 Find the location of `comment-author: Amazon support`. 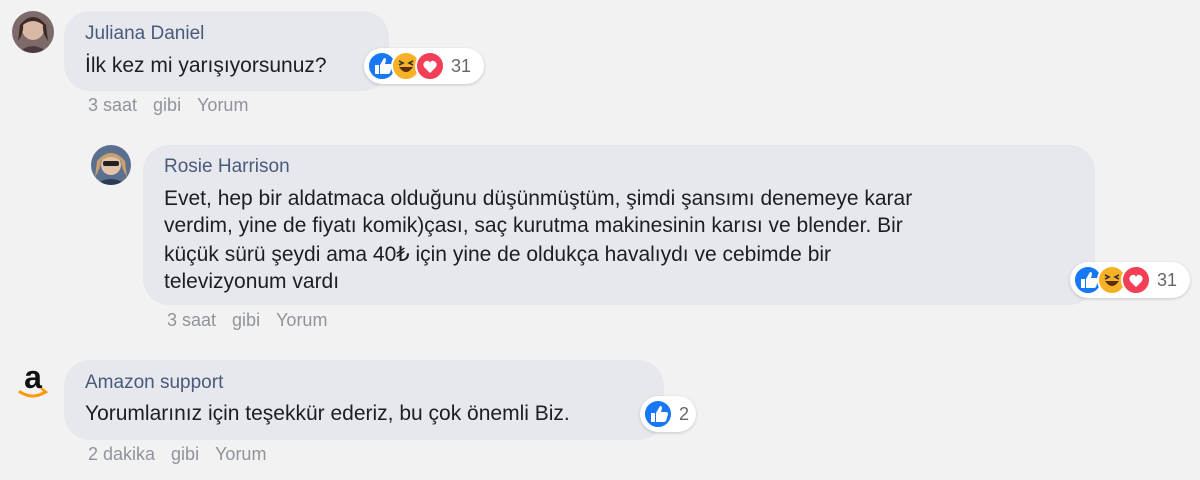

comment-author: Amazon support is located at coordinates (154, 383).